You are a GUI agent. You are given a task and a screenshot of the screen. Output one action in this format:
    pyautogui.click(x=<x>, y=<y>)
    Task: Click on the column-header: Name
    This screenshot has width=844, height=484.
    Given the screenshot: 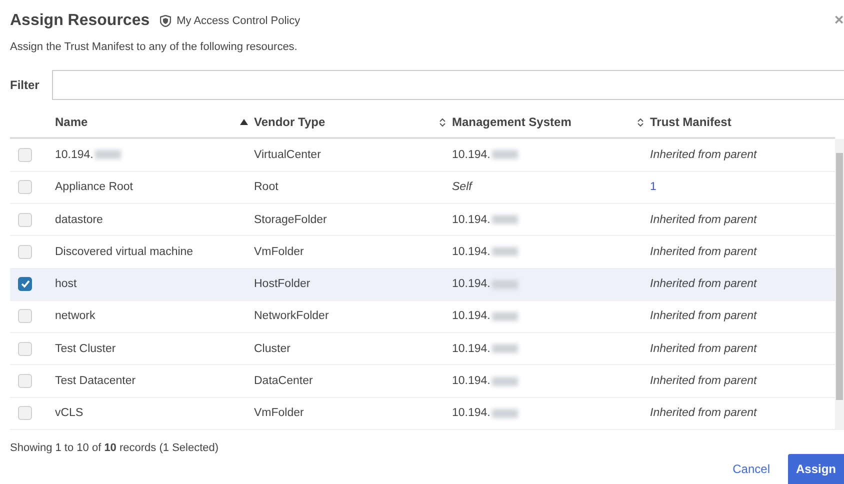 What is the action you would take?
    pyautogui.click(x=71, y=122)
    